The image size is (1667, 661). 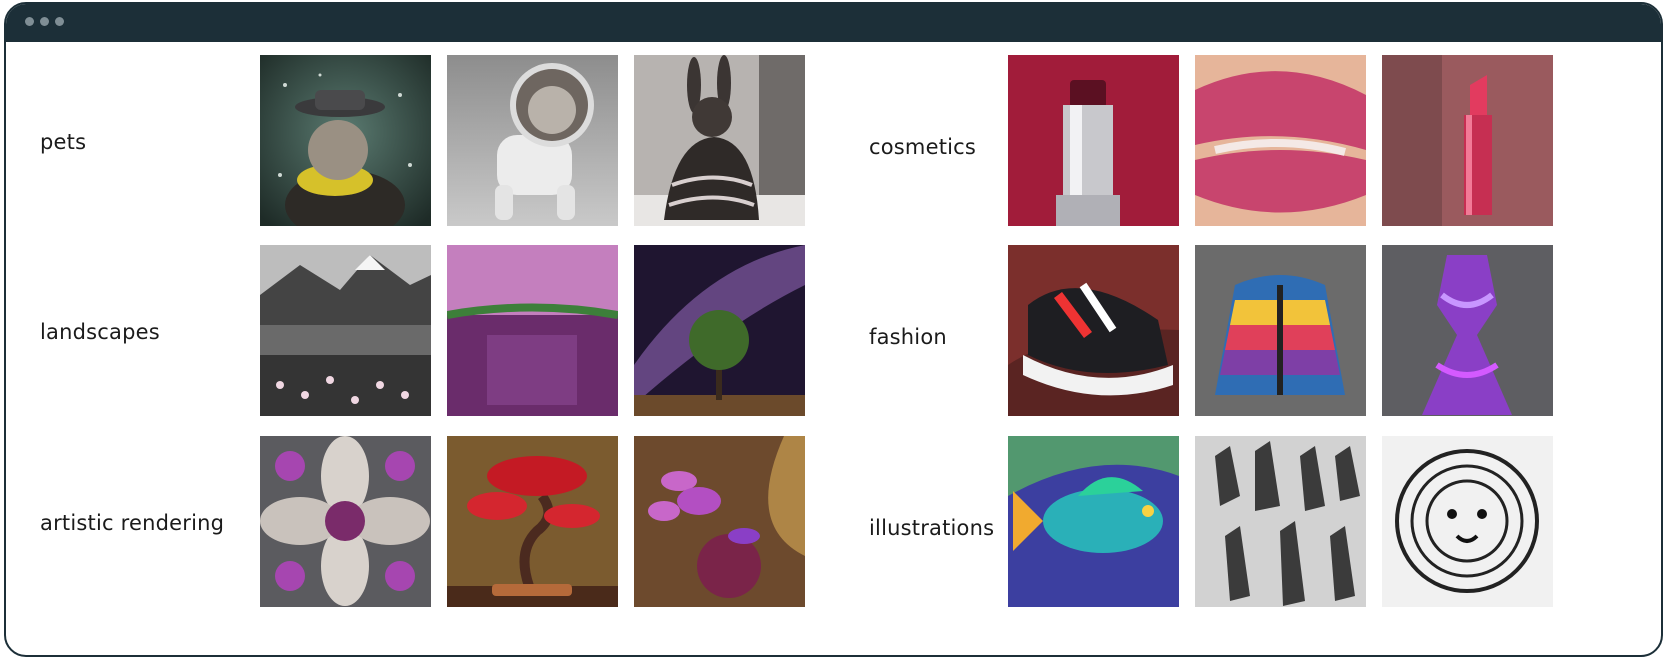 What do you see at coordinates (132, 523) in the screenshot?
I see `category-label-artistic-rendering: artistic rendering` at bounding box center [132, 523].